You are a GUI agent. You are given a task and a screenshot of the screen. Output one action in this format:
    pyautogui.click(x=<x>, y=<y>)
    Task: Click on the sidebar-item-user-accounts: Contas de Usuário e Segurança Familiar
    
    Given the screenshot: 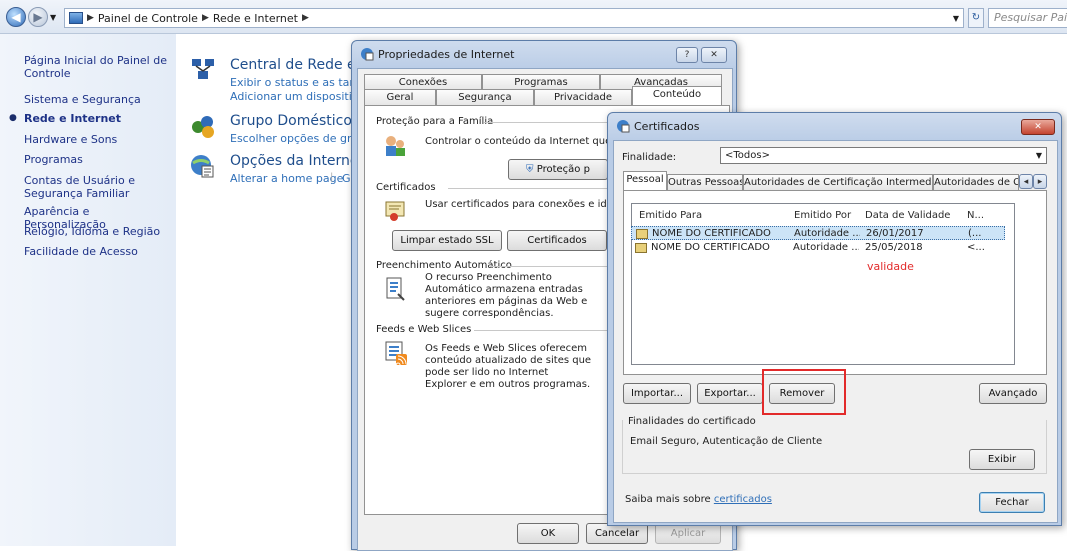 What is the action you would take?
    pyautogui.click(x=96, y=187)
    